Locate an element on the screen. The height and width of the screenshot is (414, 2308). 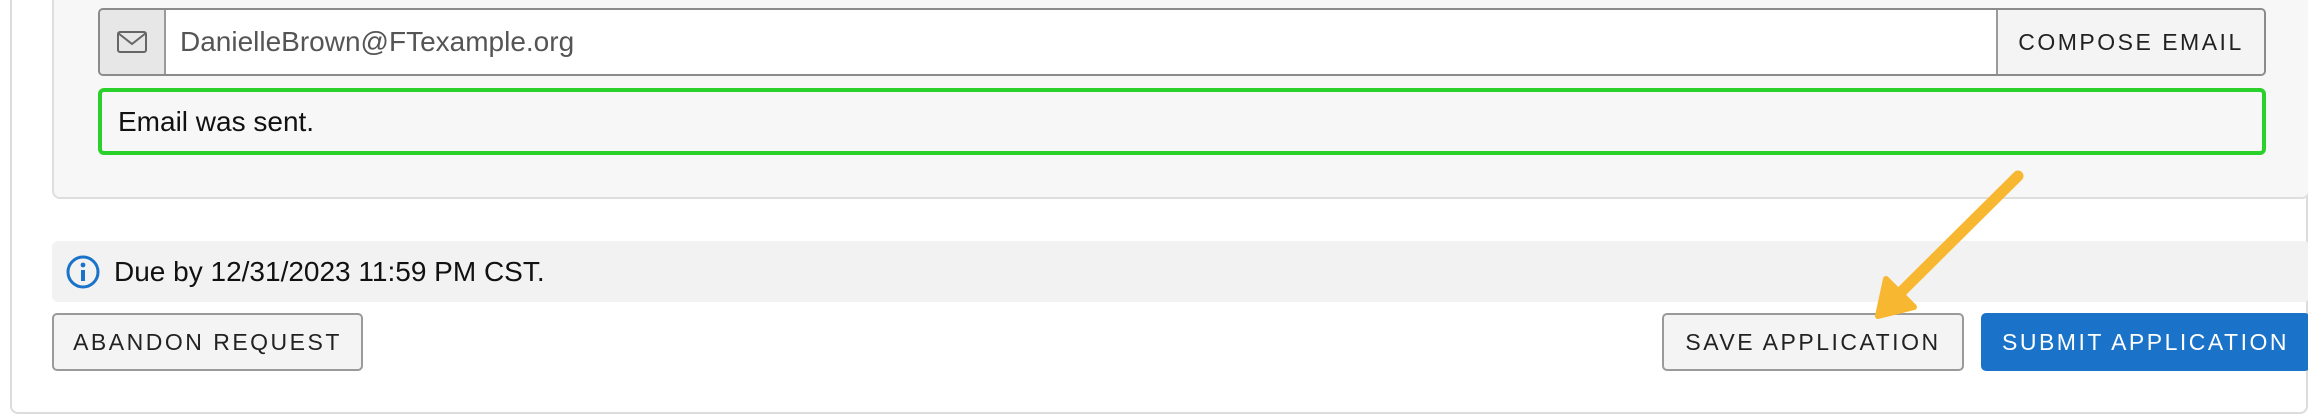
submit-application-button: SUBMIT APPLICATION is located at coordinates (2144, 342).